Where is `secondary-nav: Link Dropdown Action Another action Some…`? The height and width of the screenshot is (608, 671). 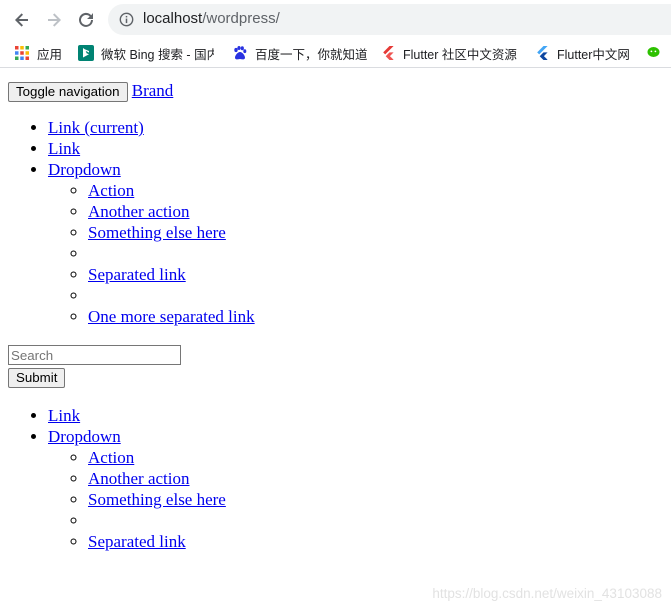 secondary-nav: Link Dropdown Action Another action Some… is located at coordinates (117, 478).